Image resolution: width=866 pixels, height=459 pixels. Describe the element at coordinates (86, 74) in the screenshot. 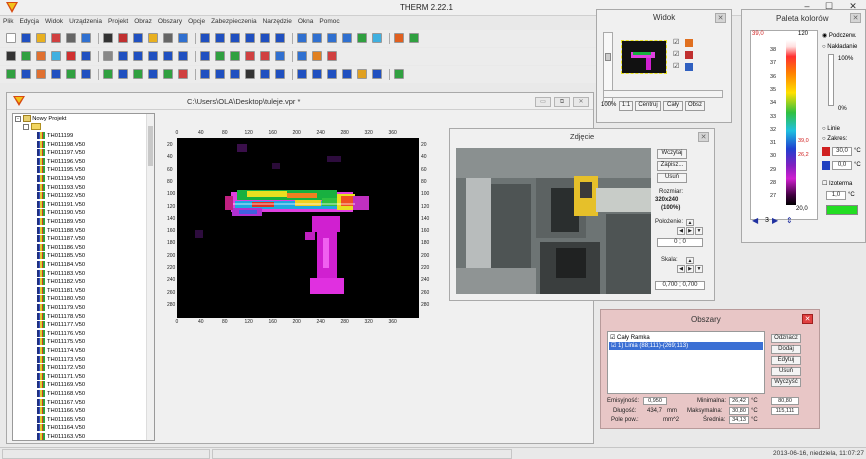

I see `toolbar-3-button-5-icon` at that location.